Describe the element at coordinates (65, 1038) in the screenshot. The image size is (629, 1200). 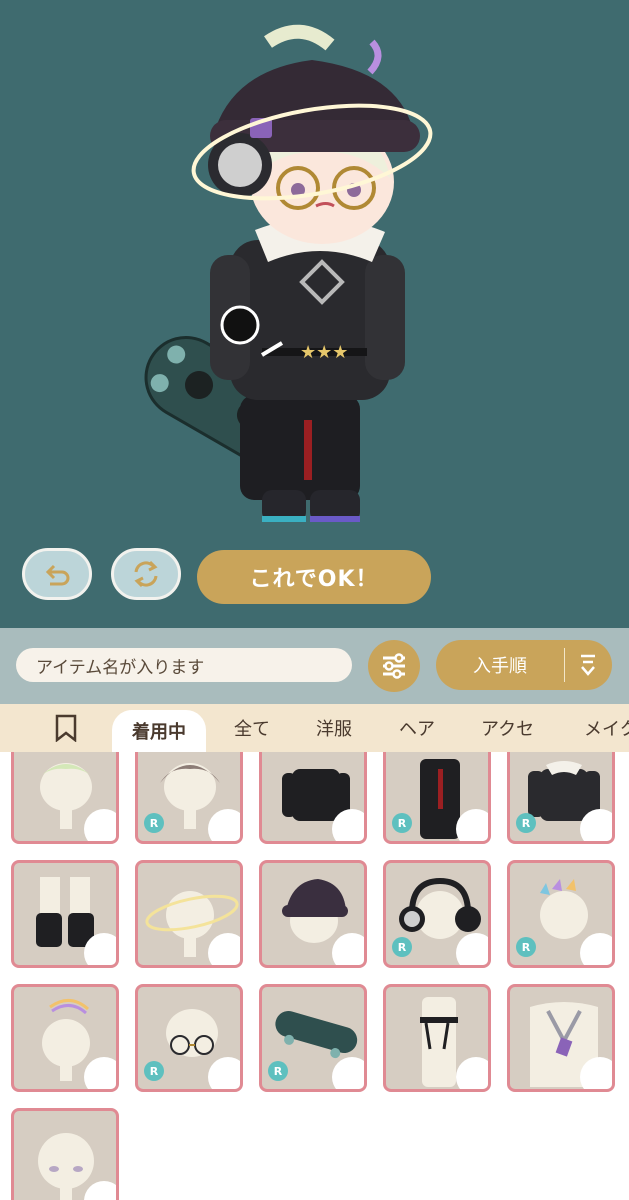
I see `item-card-rainbow-ahoge` at that location.